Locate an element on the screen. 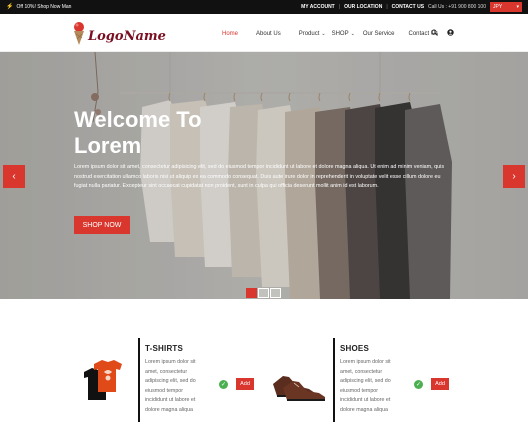 This screenshot has height=424, width=528. tshirt-image is located at coordinates (103, 380).